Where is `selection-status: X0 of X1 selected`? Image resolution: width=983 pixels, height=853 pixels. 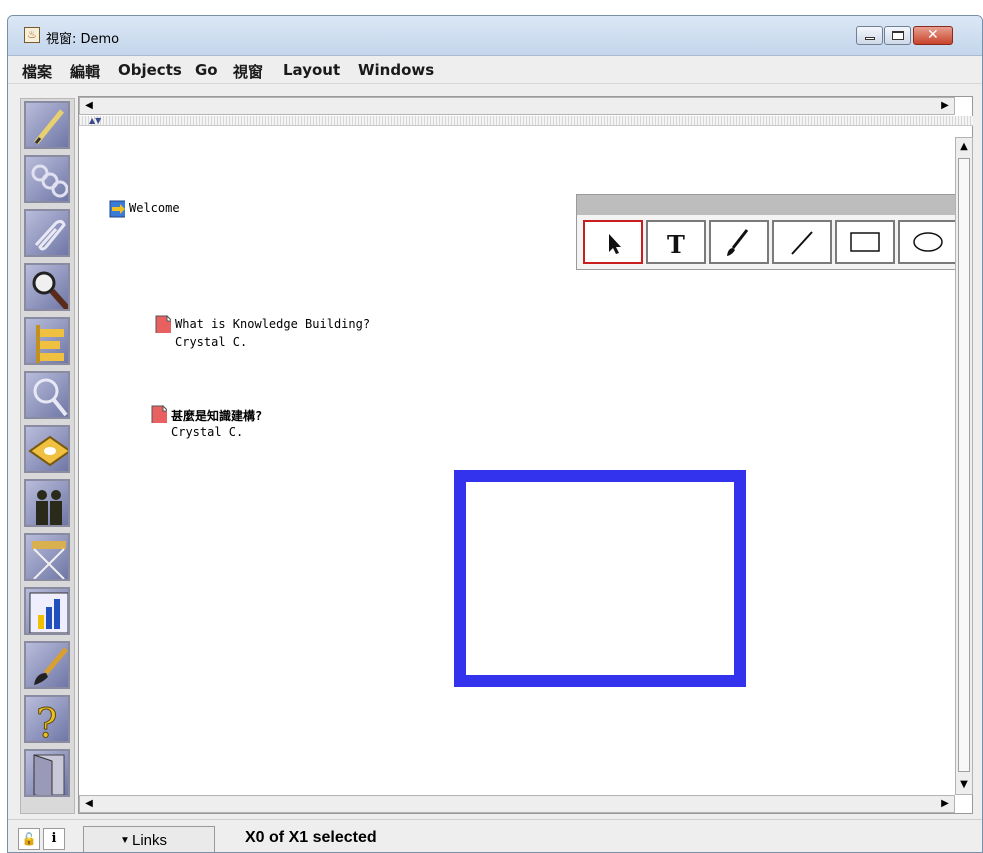
selection-status: X0 of X1 selected is located at coordinates (311, 837).